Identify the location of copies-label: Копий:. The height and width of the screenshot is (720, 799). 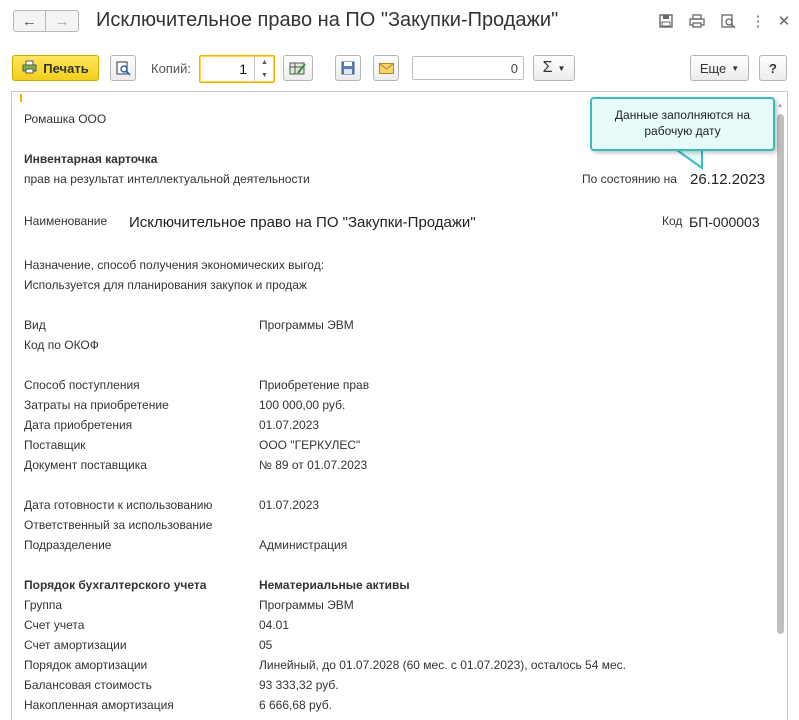
(171, 68).